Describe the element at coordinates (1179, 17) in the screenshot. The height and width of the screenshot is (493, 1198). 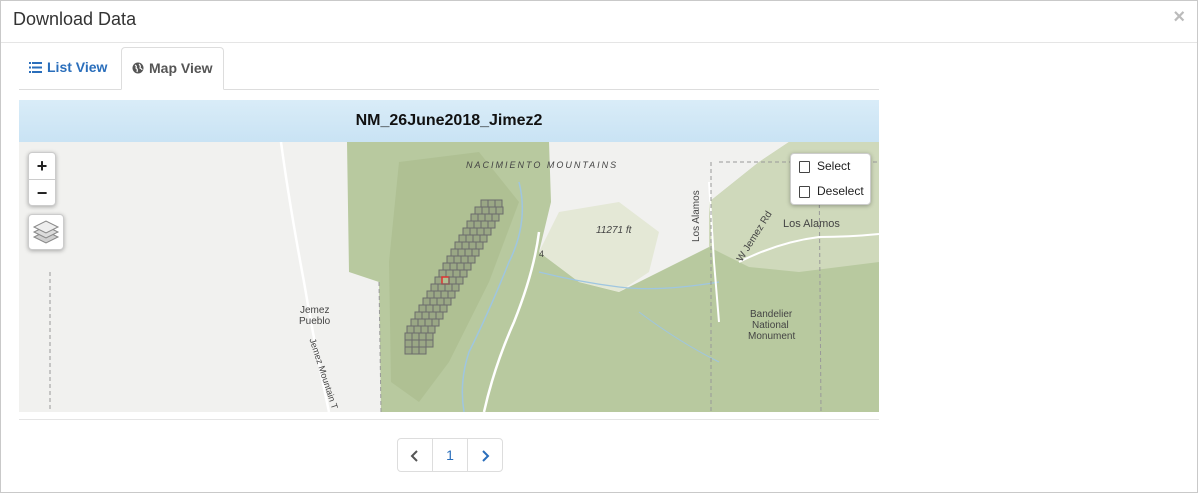
I see `close-icon: ×` at that location.